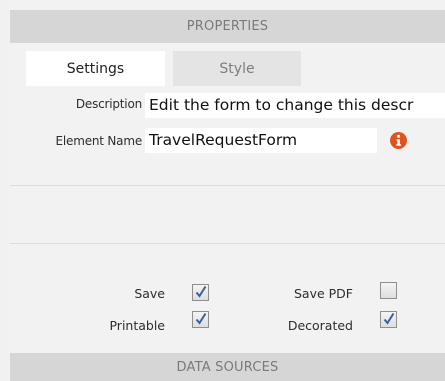  What do you see at coordinates (320, 325) in the screenshot?
I see `decorated-label: Decorated` at bounding box center [320, 325].